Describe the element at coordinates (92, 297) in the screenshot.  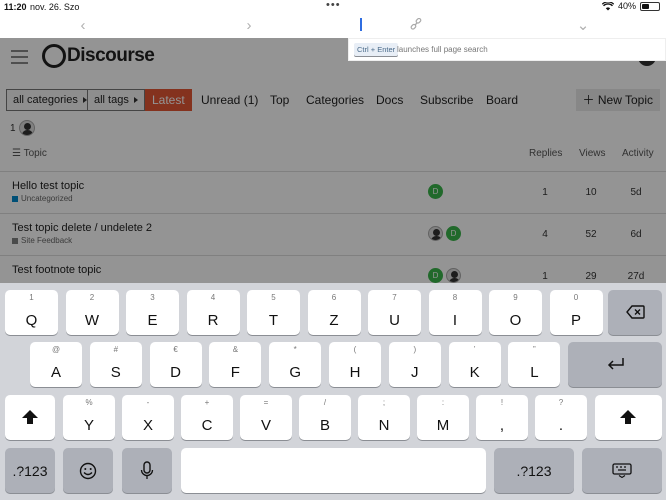
I see `key-alt-label: 2` at that location.